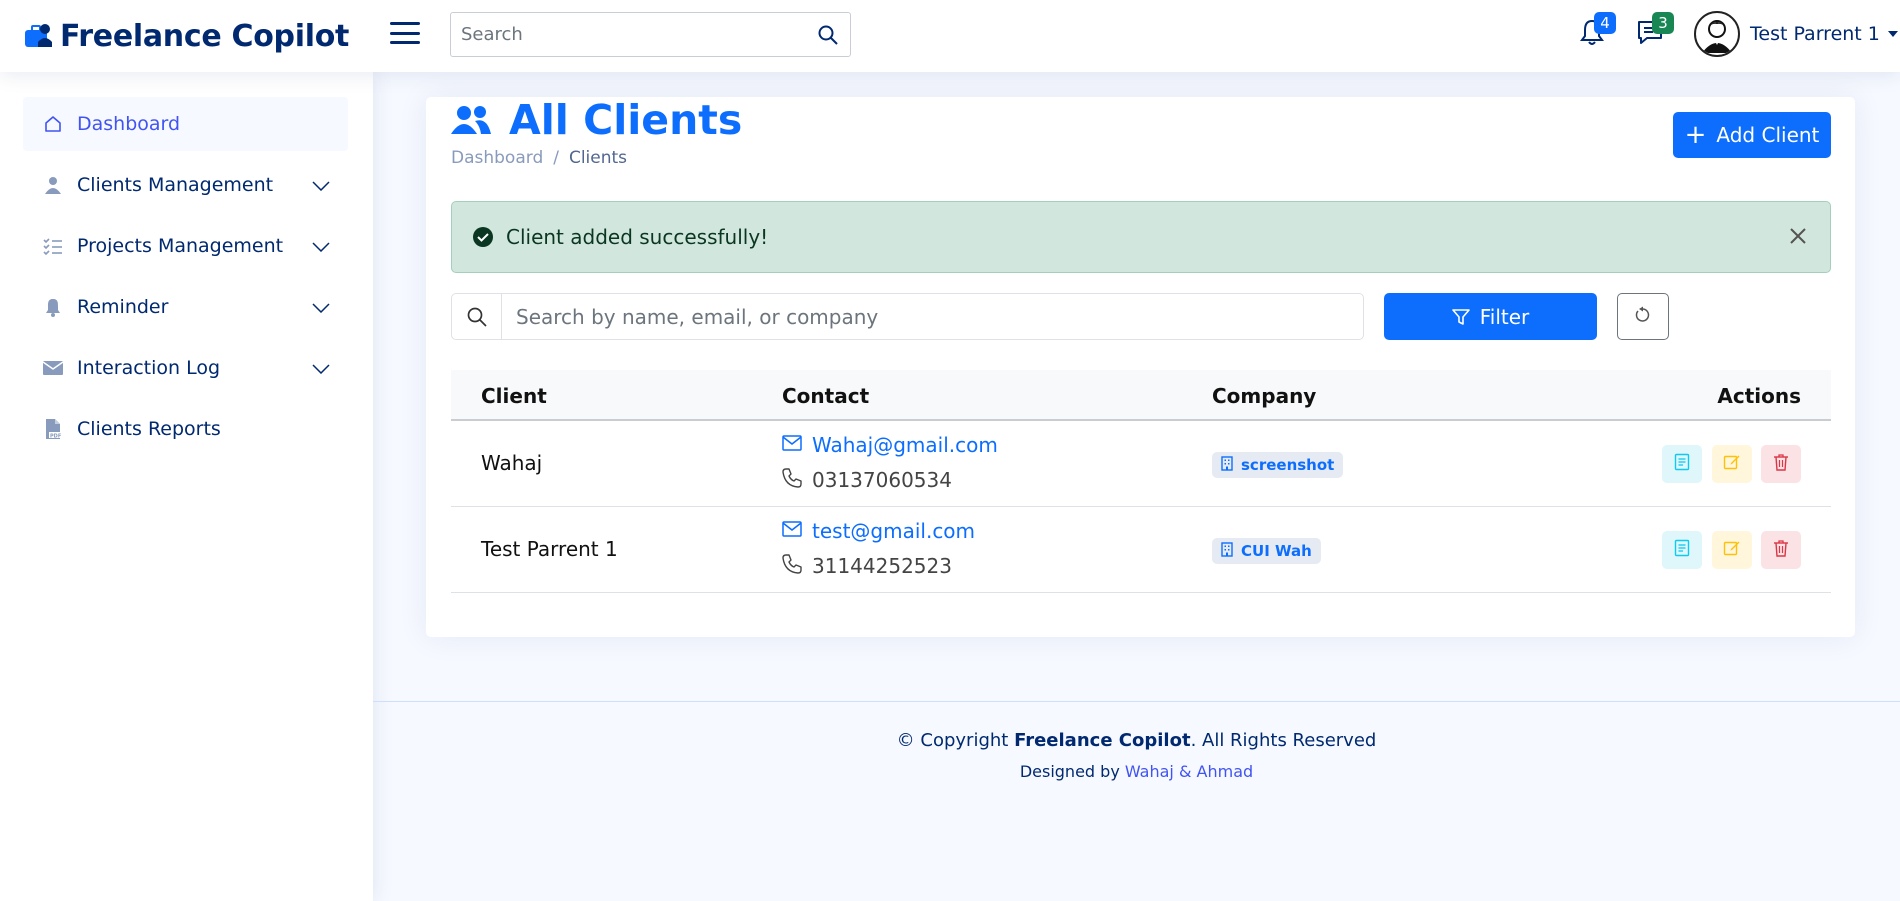 This screenshot has height=901, width=1900. Describe the element at coordinates (1815, 34) in the screenshot. I see `profile-name: Test Parrent 1` at that location.